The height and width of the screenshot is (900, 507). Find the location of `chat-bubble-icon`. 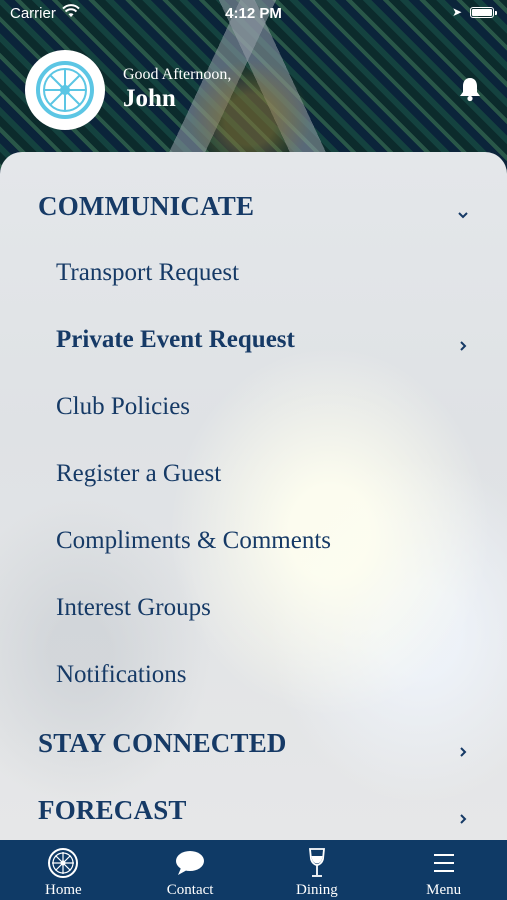

chat-bubble-icon is located at coordinates (190, 863).